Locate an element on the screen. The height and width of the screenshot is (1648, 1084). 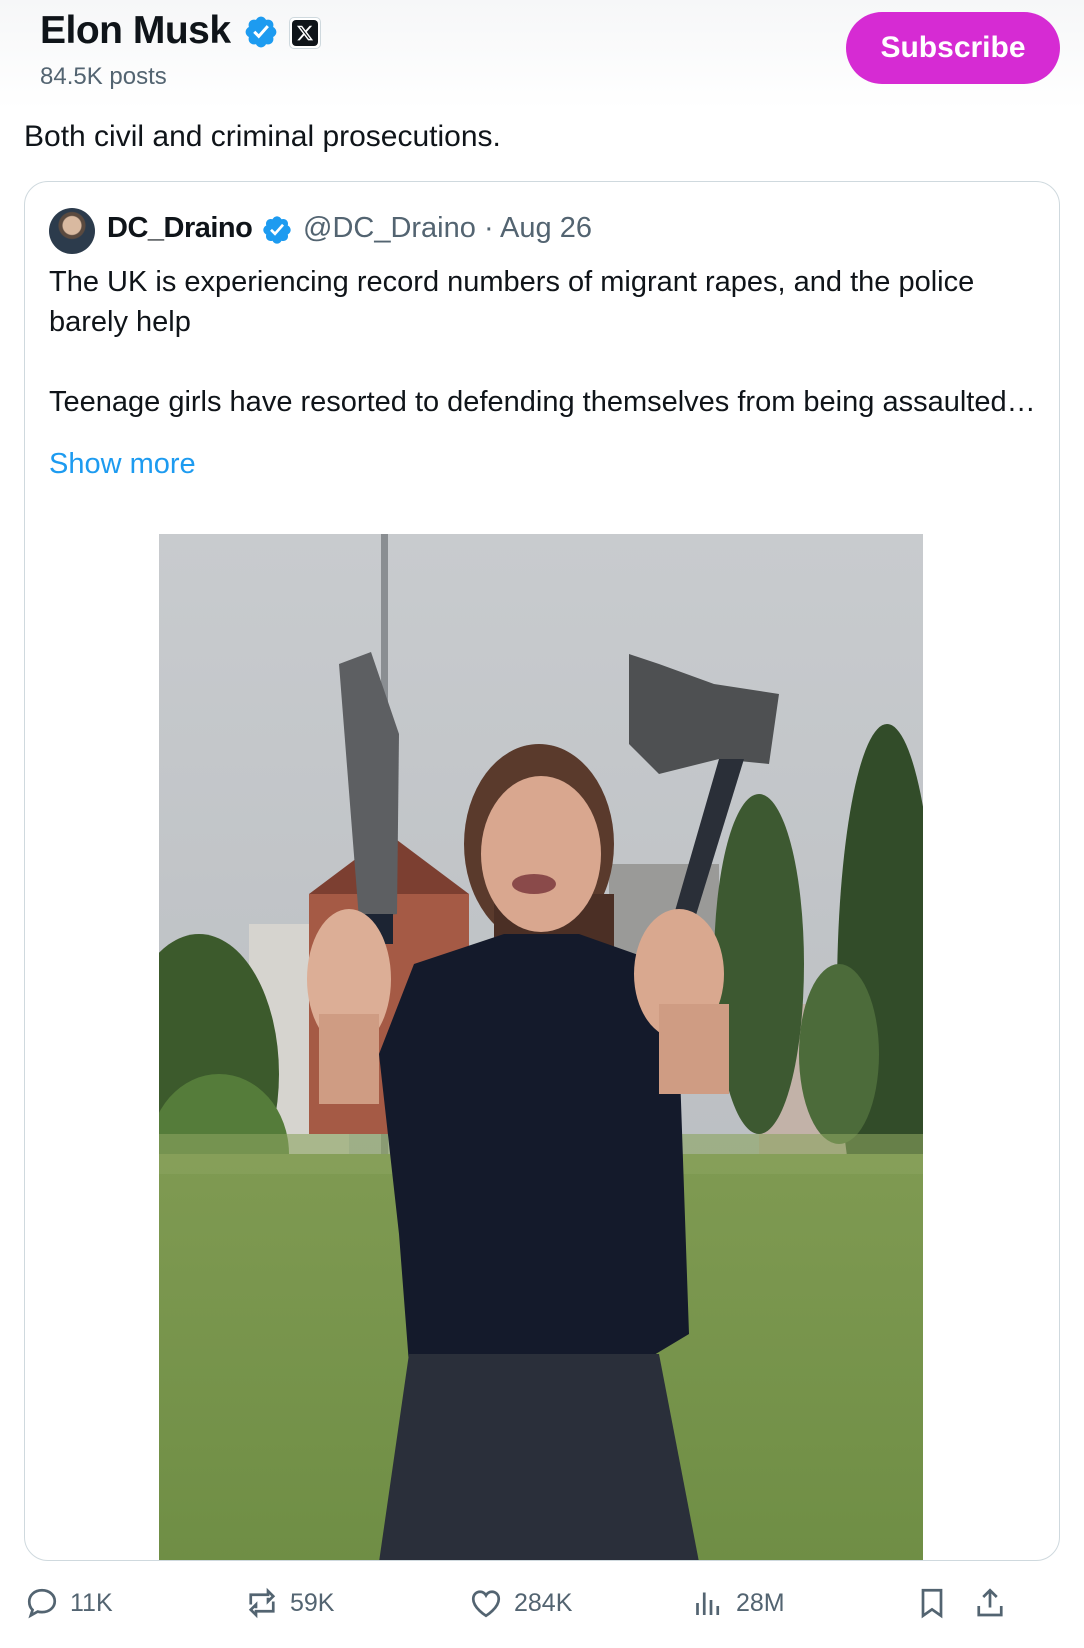
action-bar: 11K 59K 284K 28M is located at coordinates (542, 1605).